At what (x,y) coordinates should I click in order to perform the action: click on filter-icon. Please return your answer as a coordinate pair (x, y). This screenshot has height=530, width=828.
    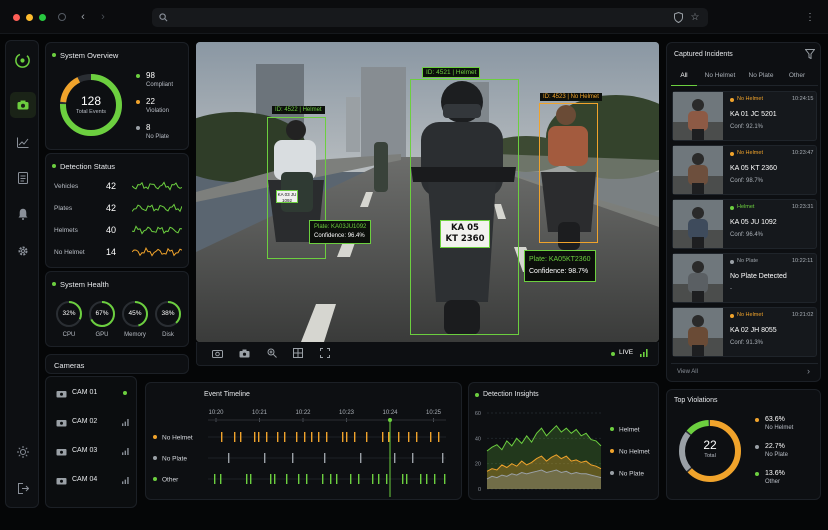
    Looking at the image, I should click on (810, 54).